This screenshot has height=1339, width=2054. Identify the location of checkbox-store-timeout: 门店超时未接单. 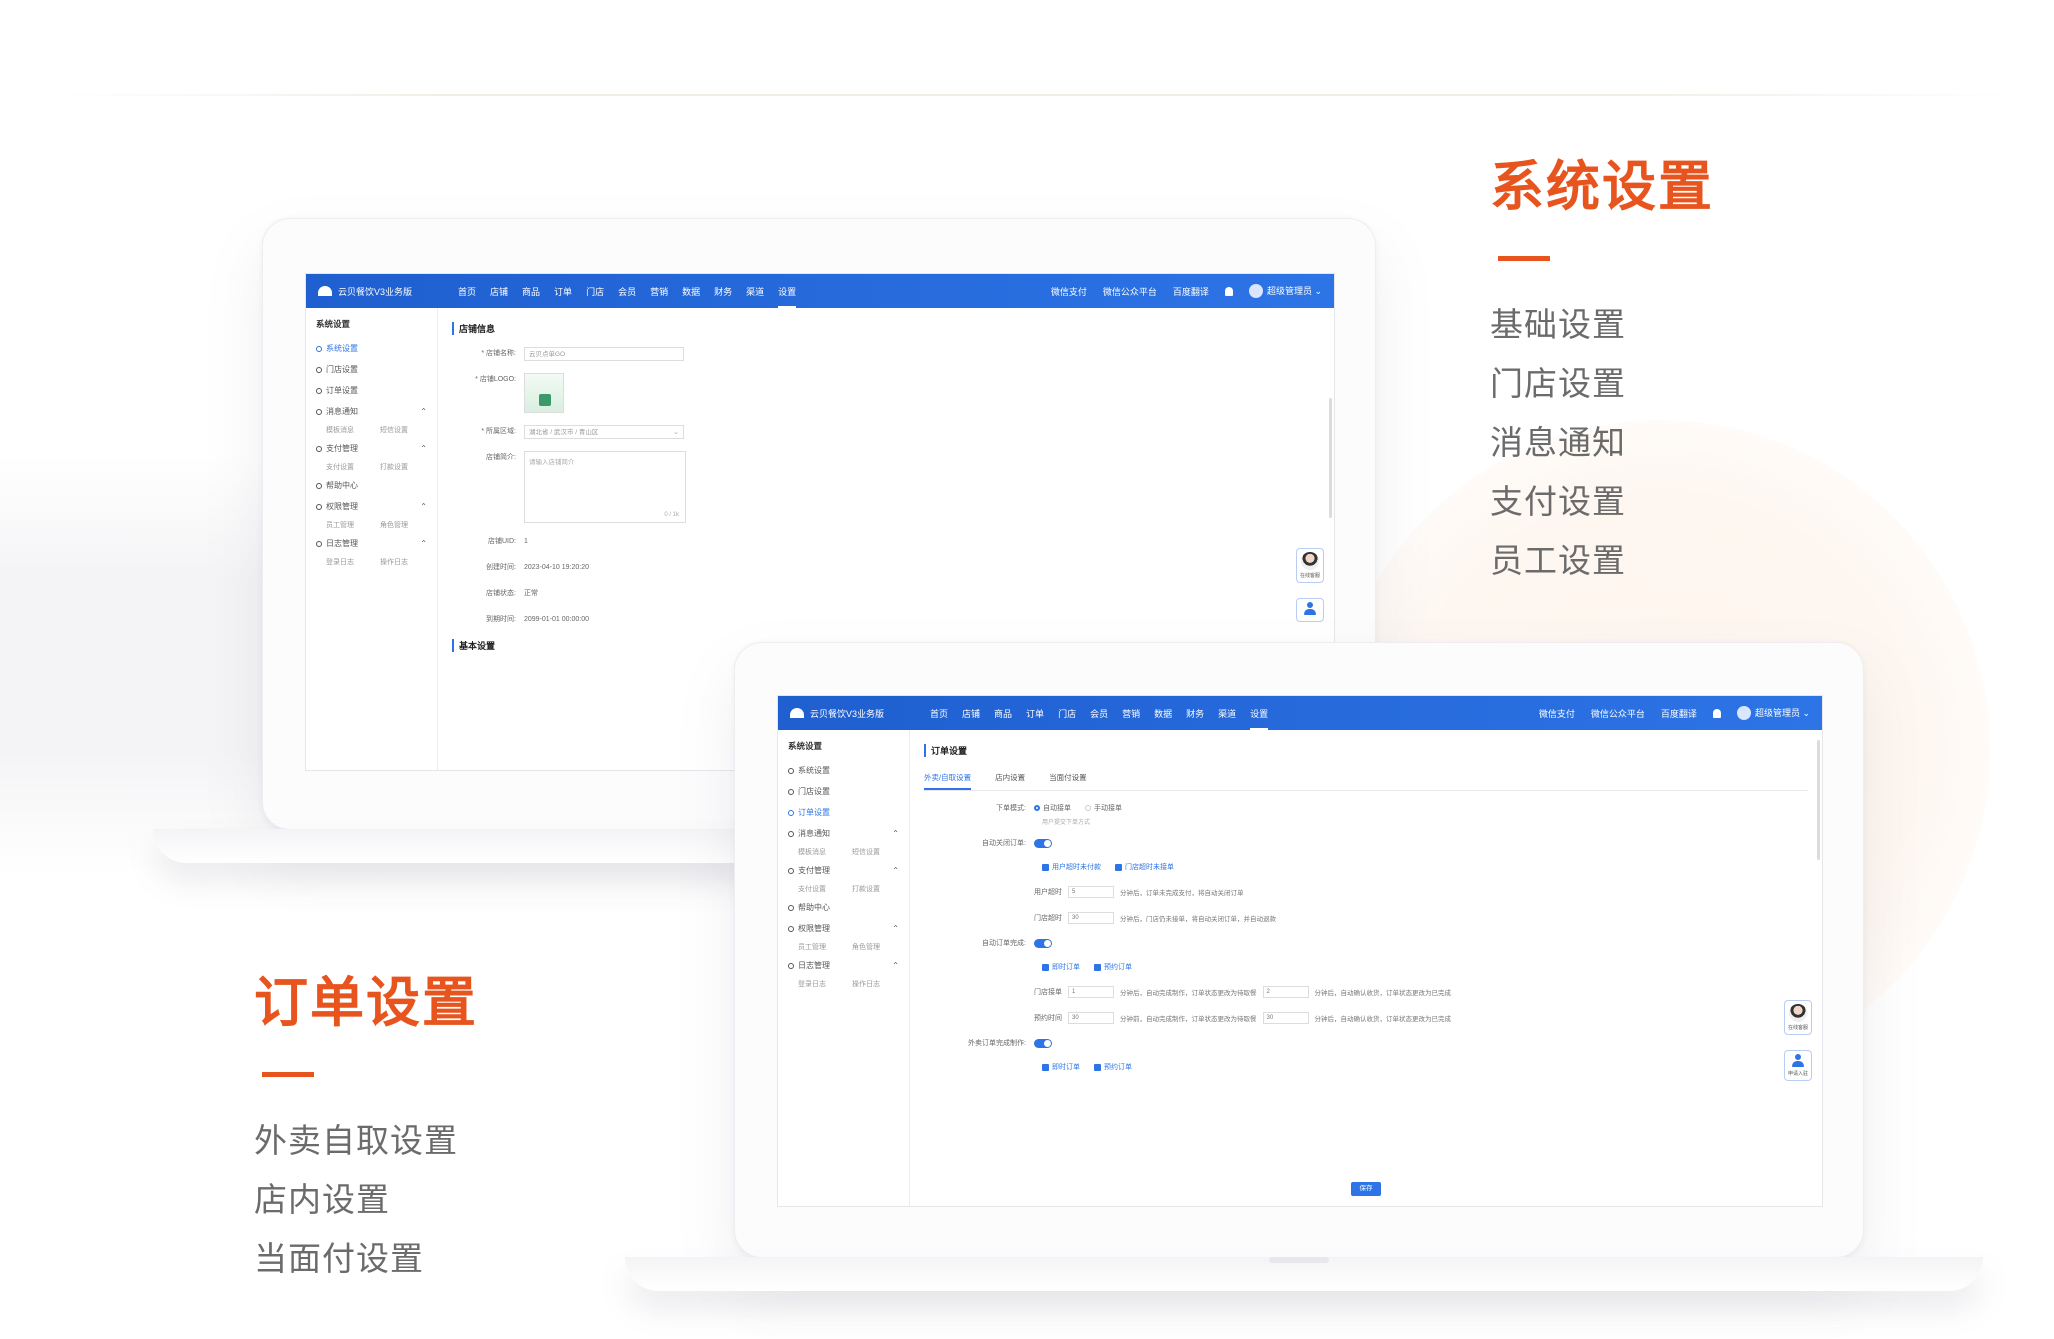
(1144, 867).